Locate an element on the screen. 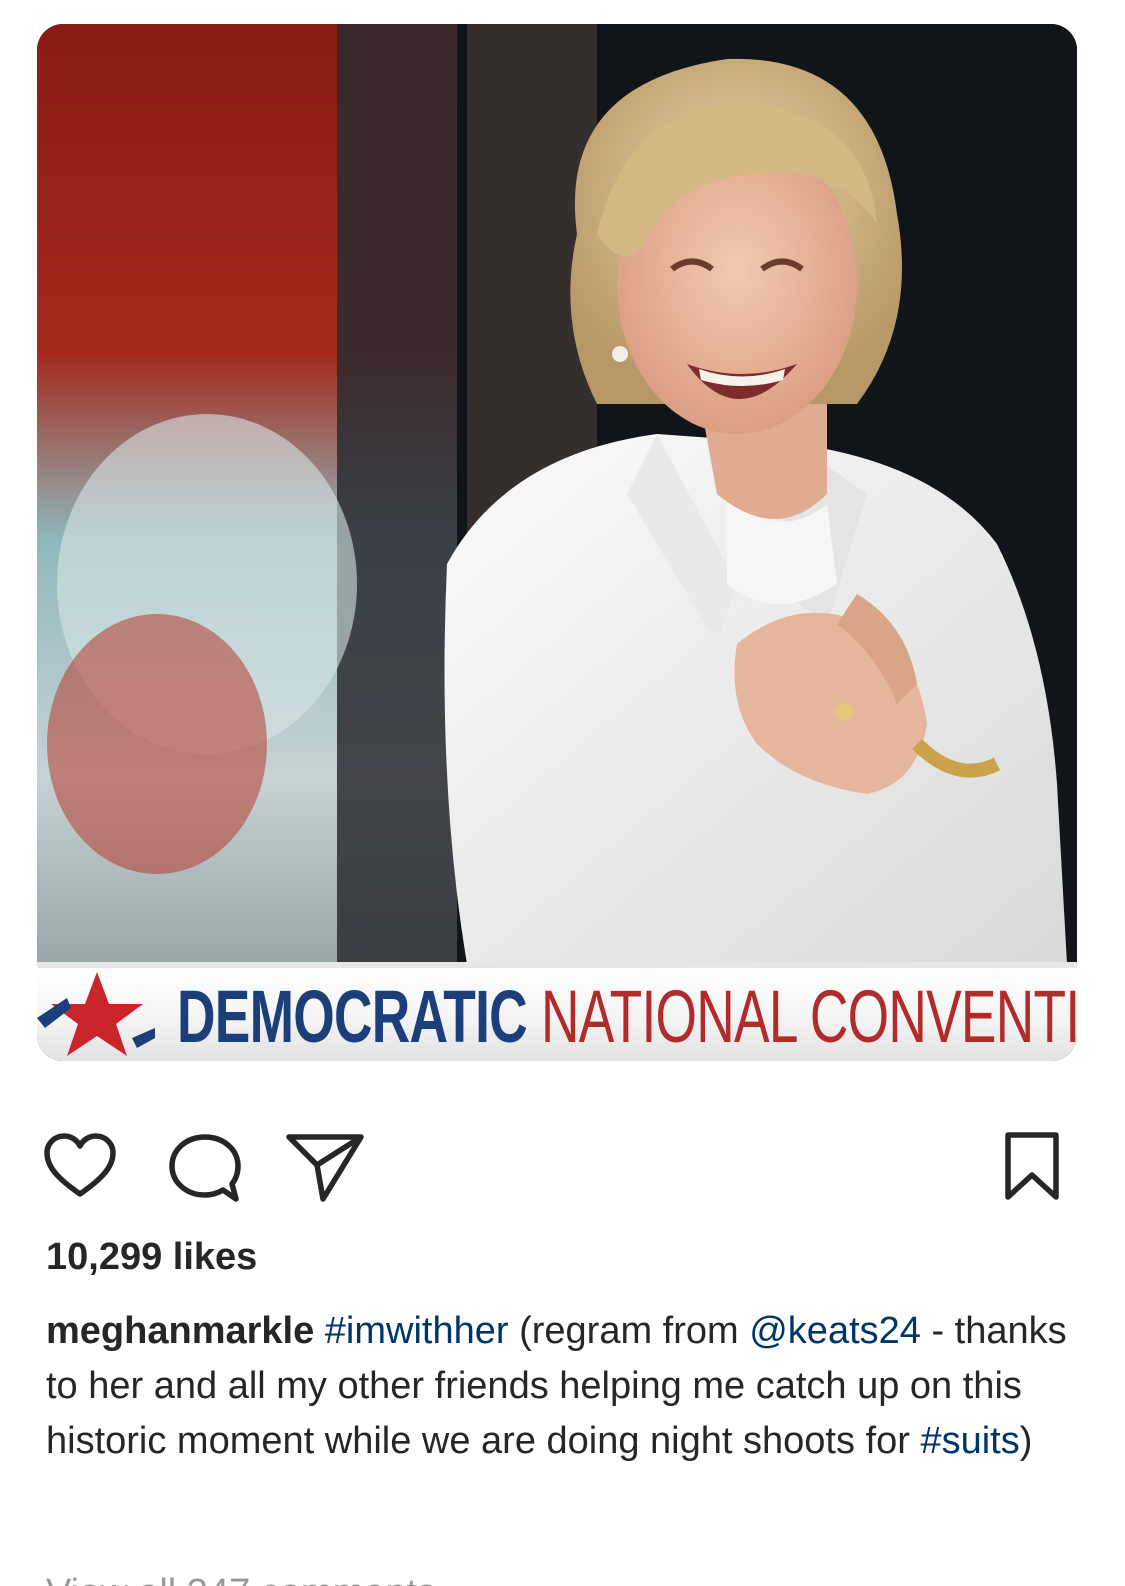 This screenshot has width=1125, height=1586. dnc-banner-text: DEMOCRATIC NATIONAL CONVENTI is located at coordinates (627, 1017).